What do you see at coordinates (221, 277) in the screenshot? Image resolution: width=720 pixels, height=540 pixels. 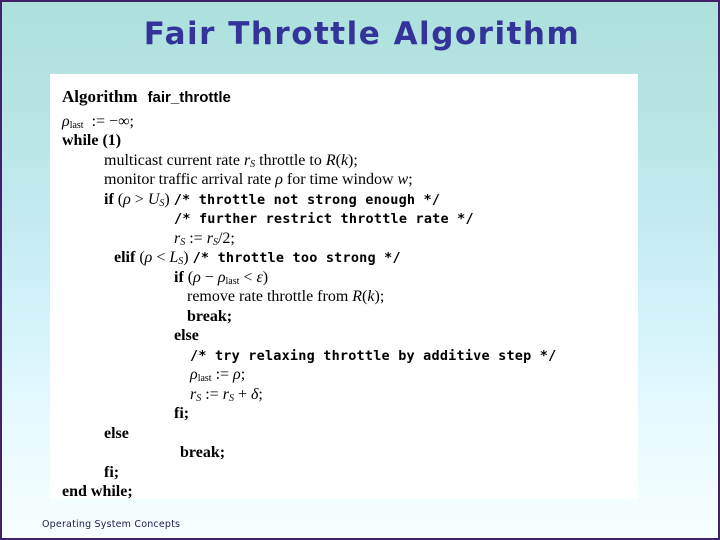 I see `algorithm-line-if-delta-lt-eps: if (ρ − ρlast < ε)` at bounding box center [221, 277].